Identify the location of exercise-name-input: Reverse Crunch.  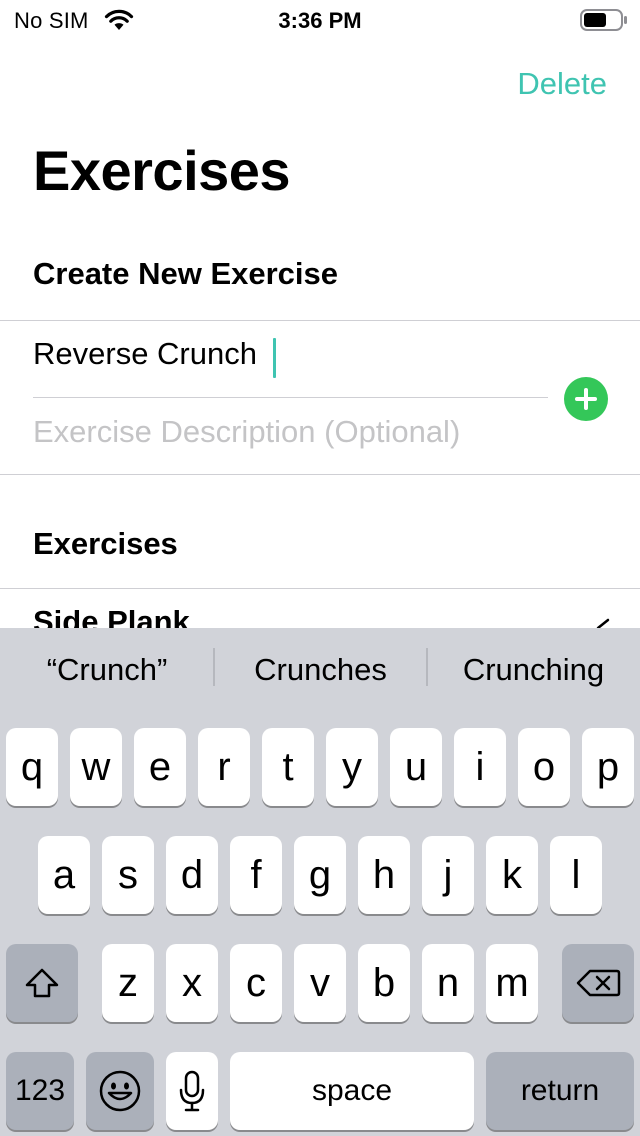
(288, 359).